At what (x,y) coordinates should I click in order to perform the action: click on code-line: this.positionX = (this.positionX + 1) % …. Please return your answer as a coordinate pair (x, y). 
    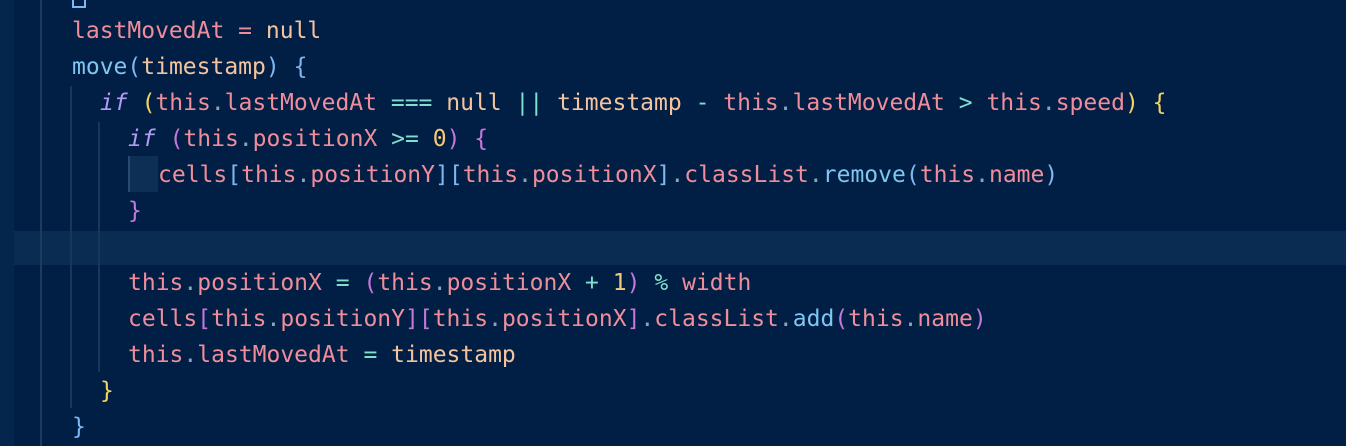
    Looking at the image, I should click on (439, 283).